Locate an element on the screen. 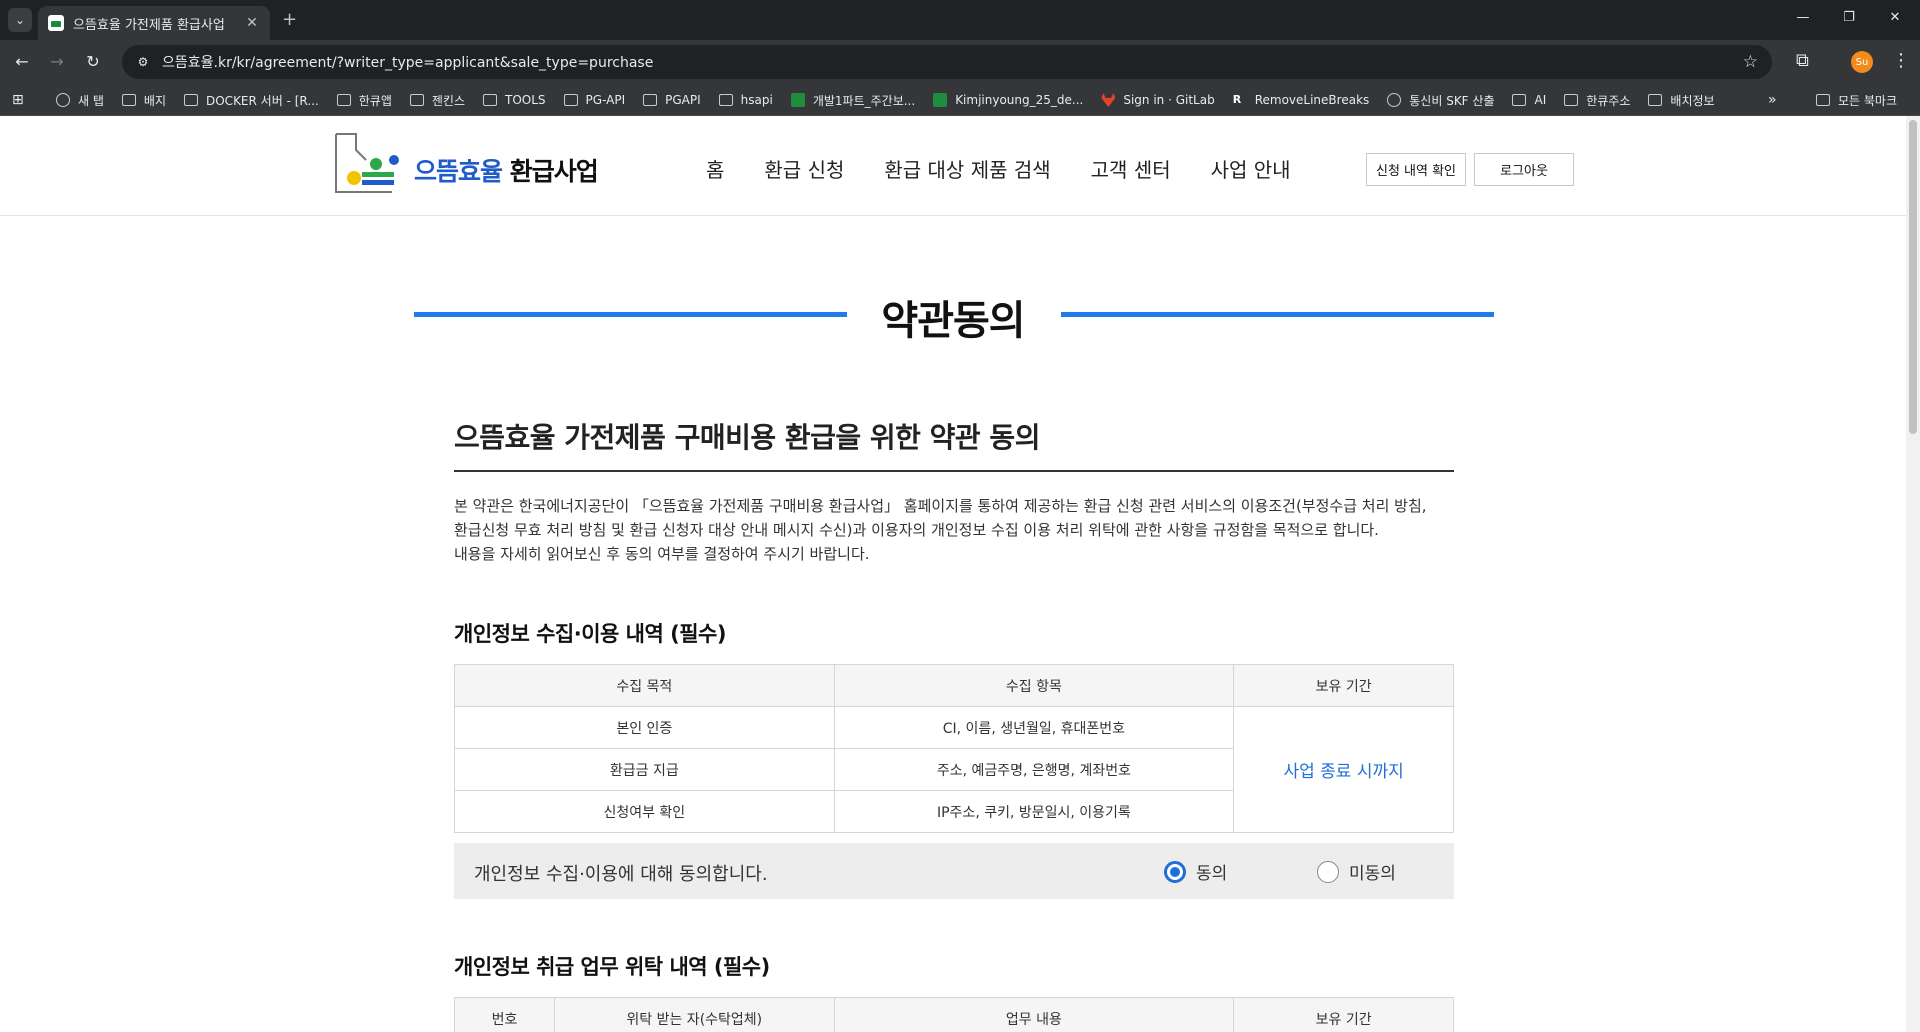  bookmark-item: 한큐주소 is located at coordinates (1597, 100).